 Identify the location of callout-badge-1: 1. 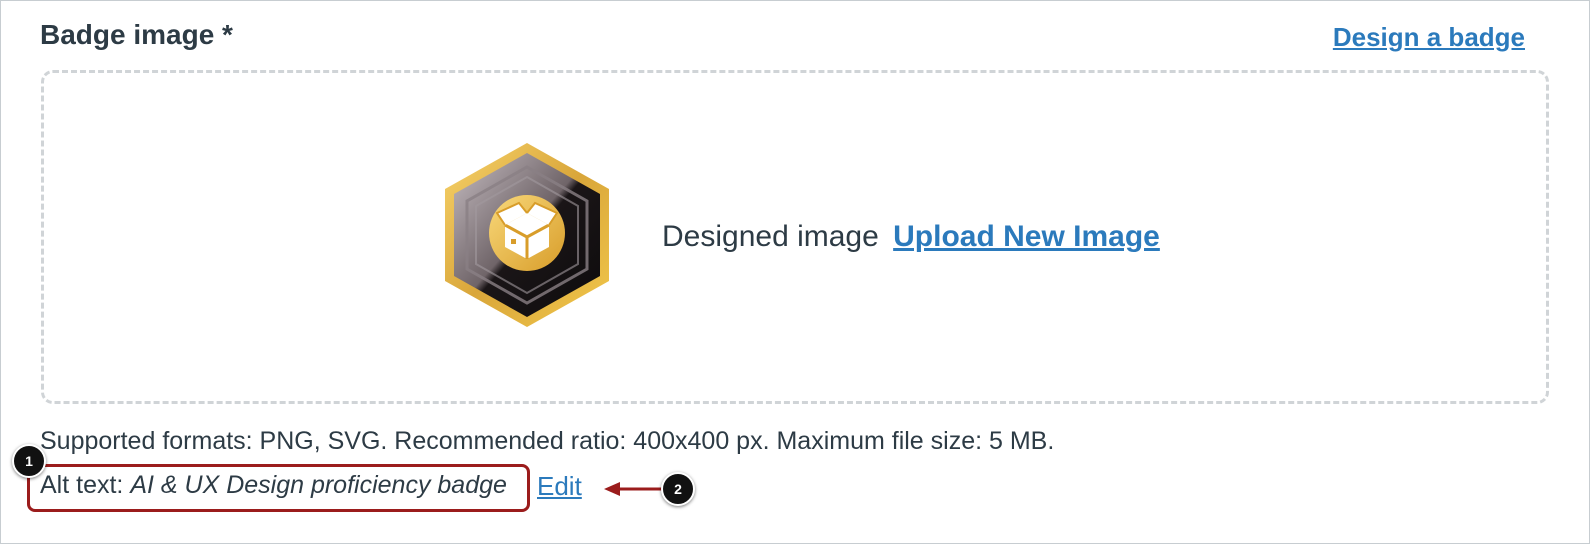
(29, 461).